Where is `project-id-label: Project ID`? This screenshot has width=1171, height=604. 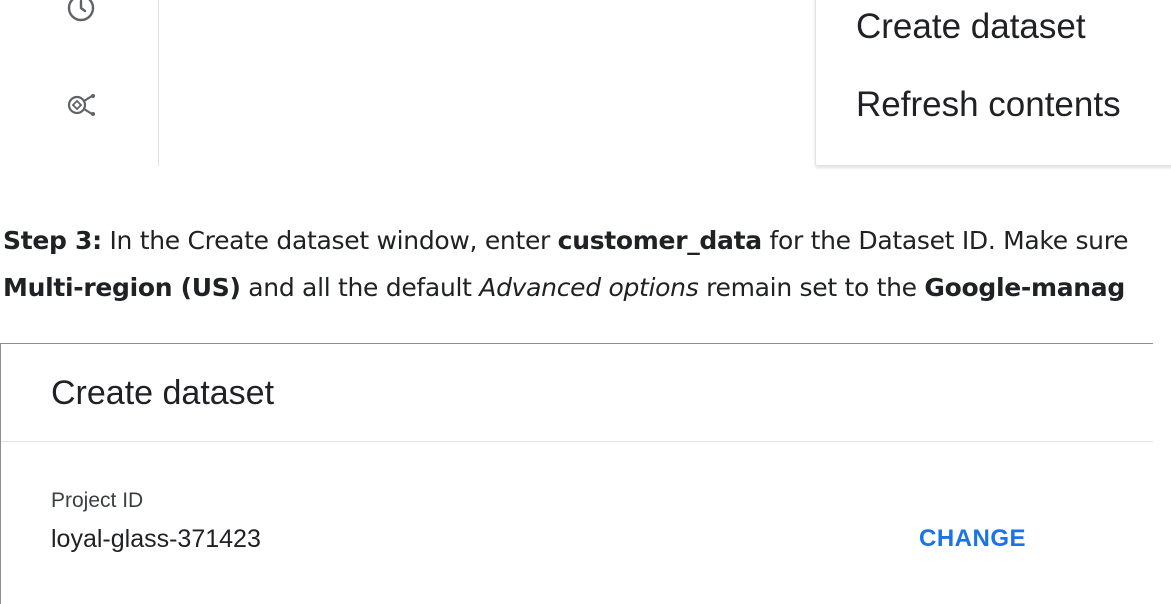 project-id-label: Project ID is located at coordinates (97, 500).